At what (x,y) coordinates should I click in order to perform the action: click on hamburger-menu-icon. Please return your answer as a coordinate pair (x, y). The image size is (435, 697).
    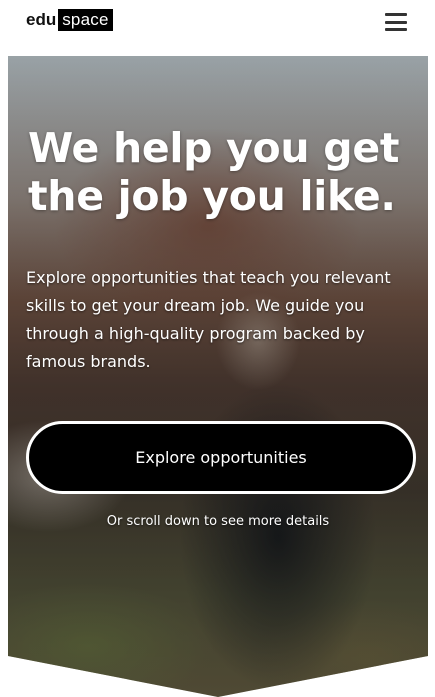
    Looking at the image, I should click on (396, 22).